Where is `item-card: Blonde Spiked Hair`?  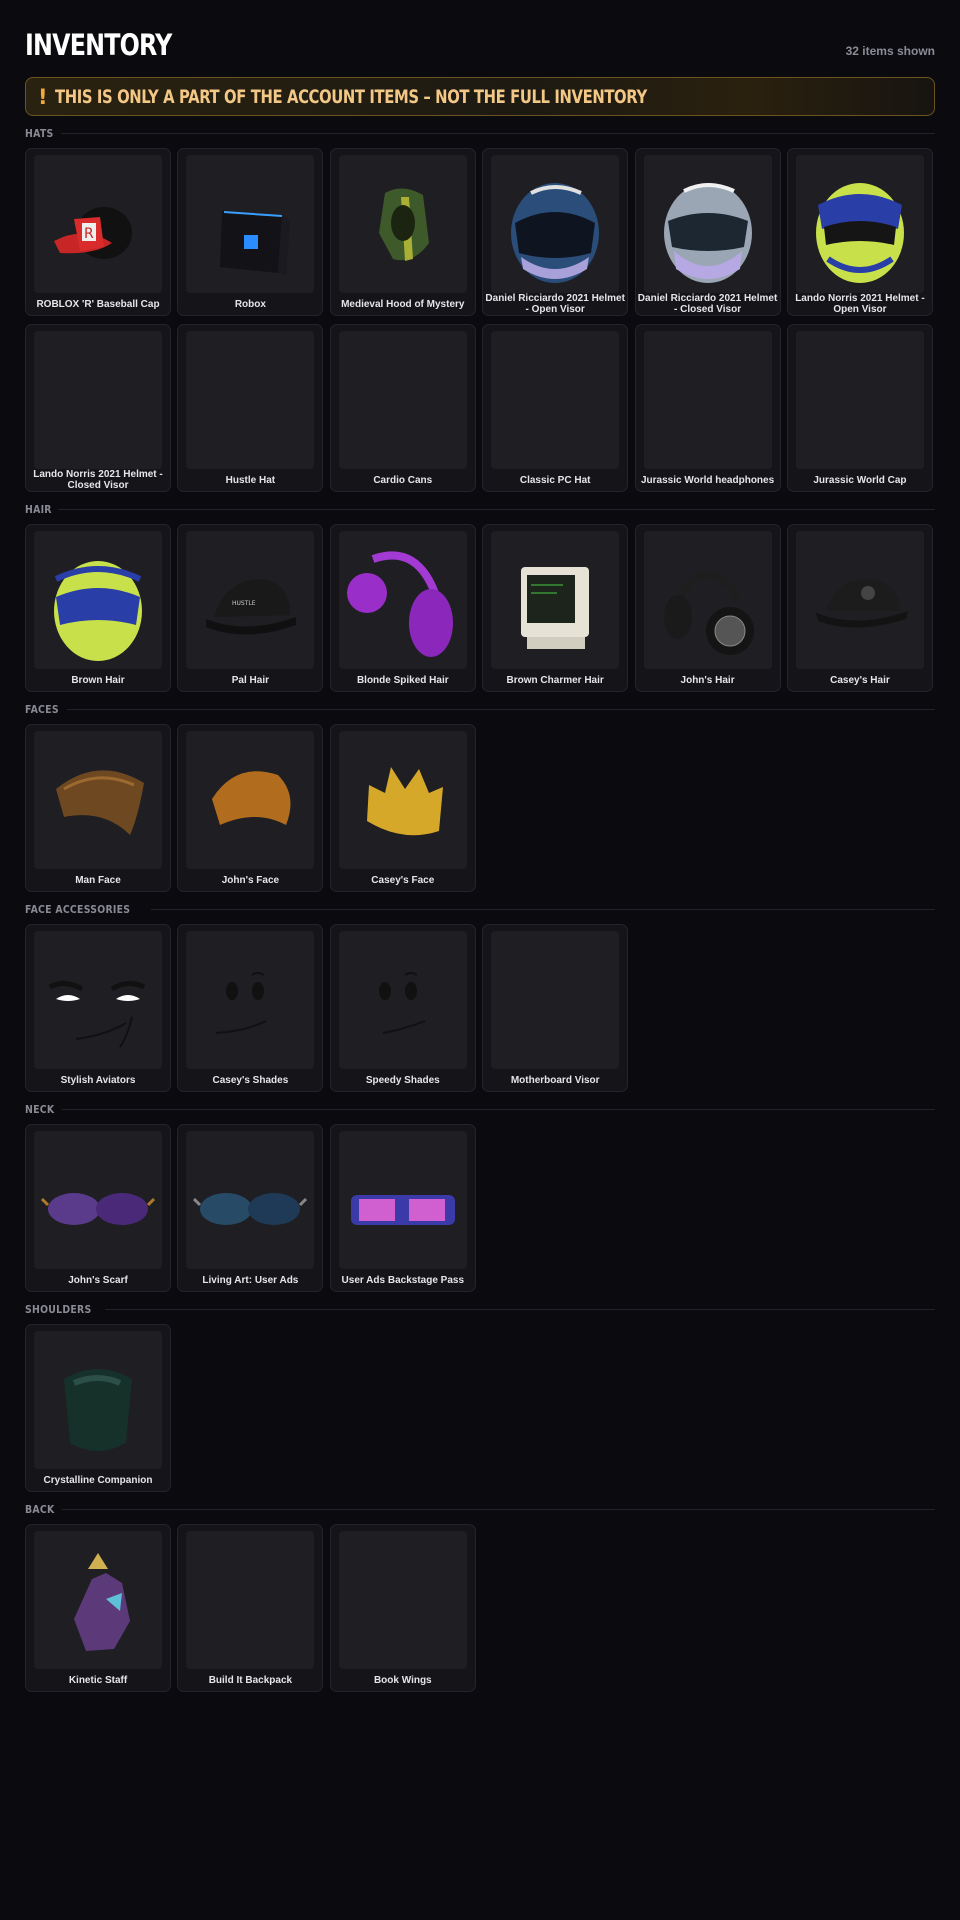 item-card: Blonde Spiked Hair is located at coordinates (402, 608).